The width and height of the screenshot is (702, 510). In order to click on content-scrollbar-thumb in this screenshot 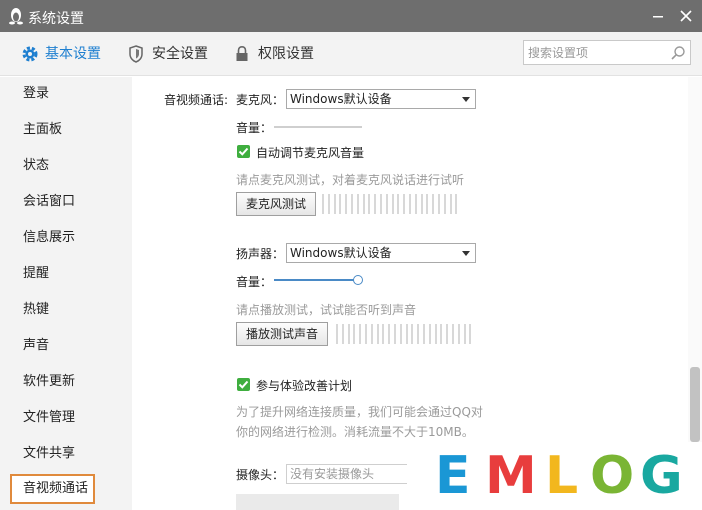, I will do `click(695, 404)`.